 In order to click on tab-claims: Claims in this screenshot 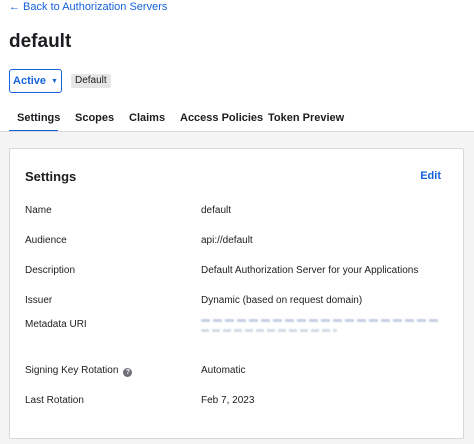, I will do `click(147, 118)`.